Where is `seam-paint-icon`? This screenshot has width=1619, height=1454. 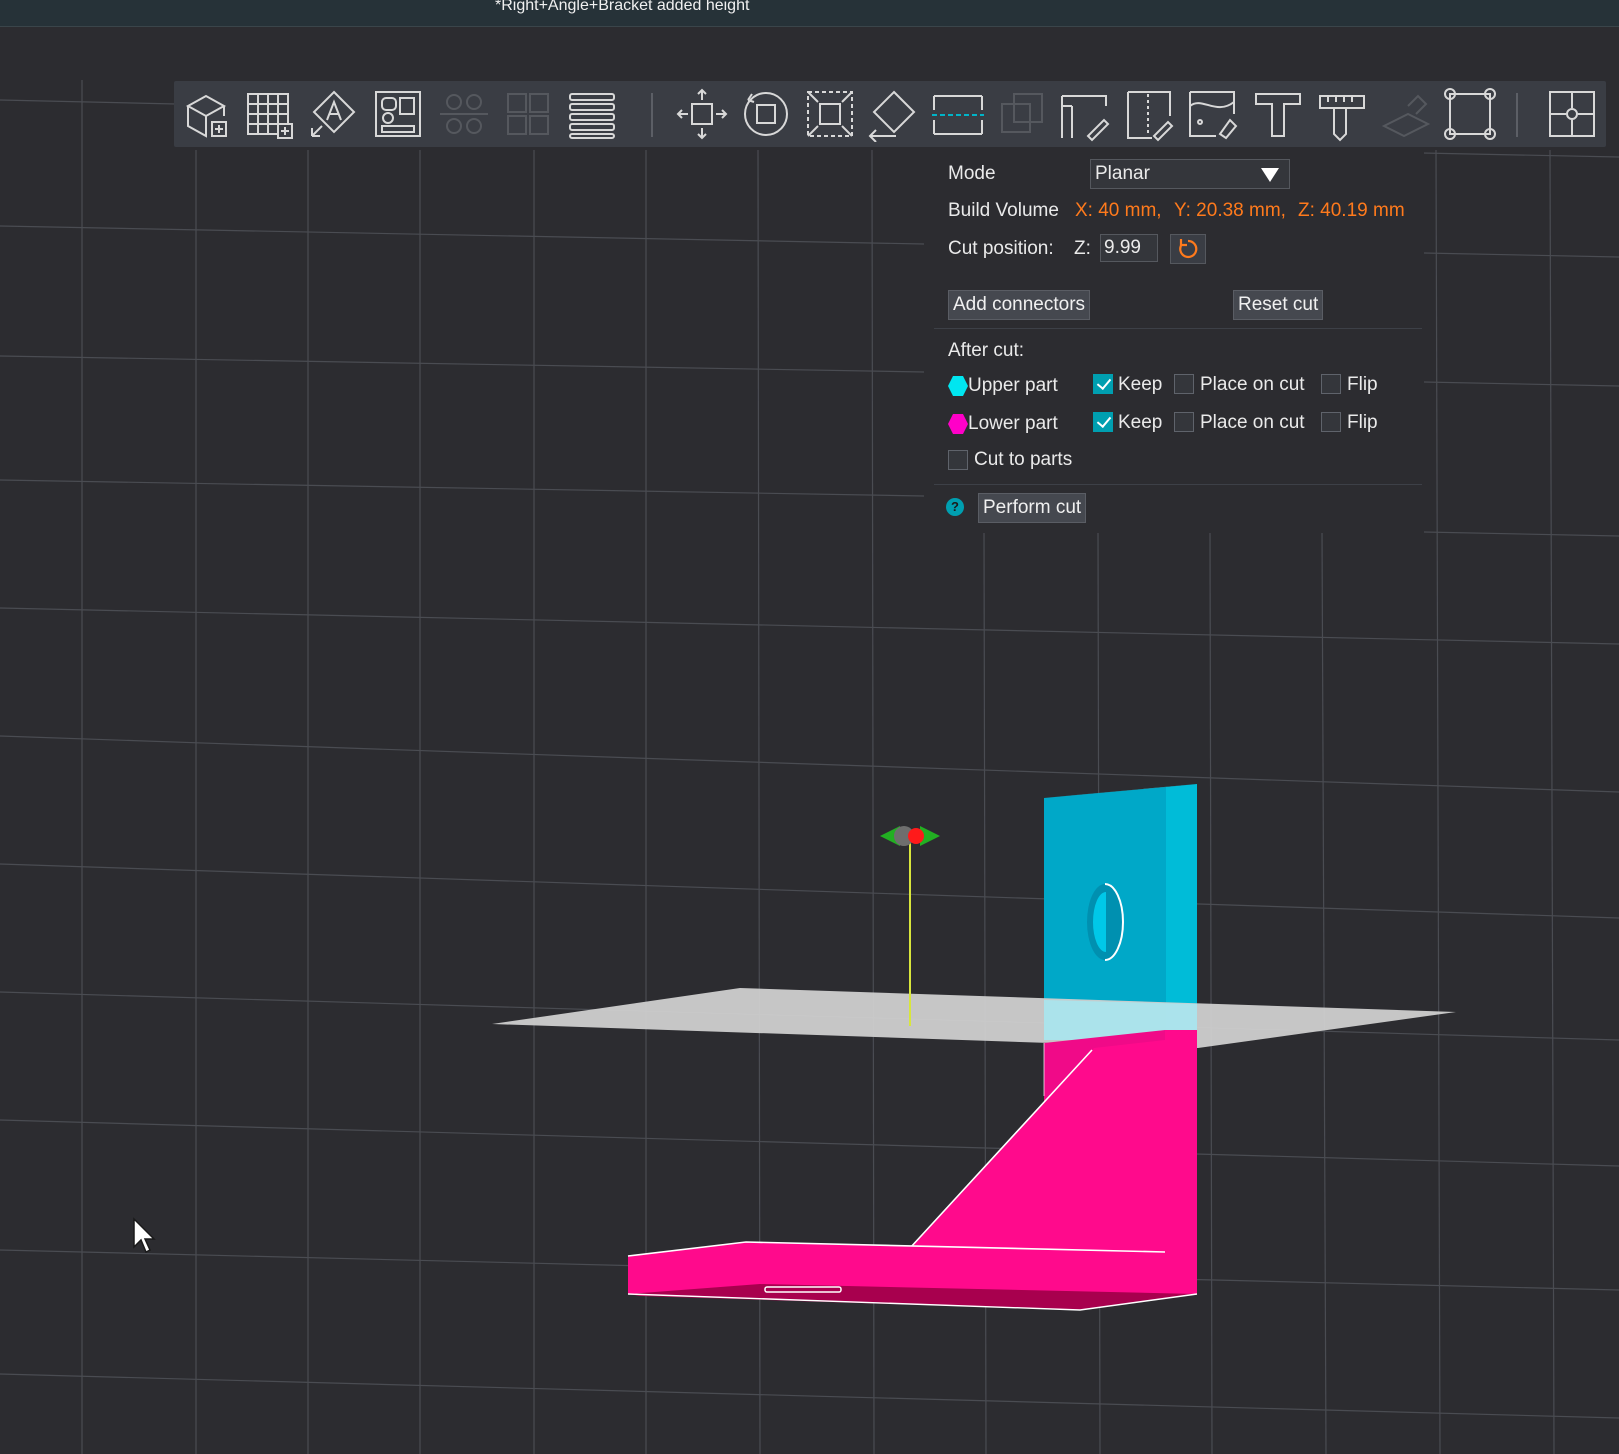 seam-paint-icon is located at coordinates (1150, 114).